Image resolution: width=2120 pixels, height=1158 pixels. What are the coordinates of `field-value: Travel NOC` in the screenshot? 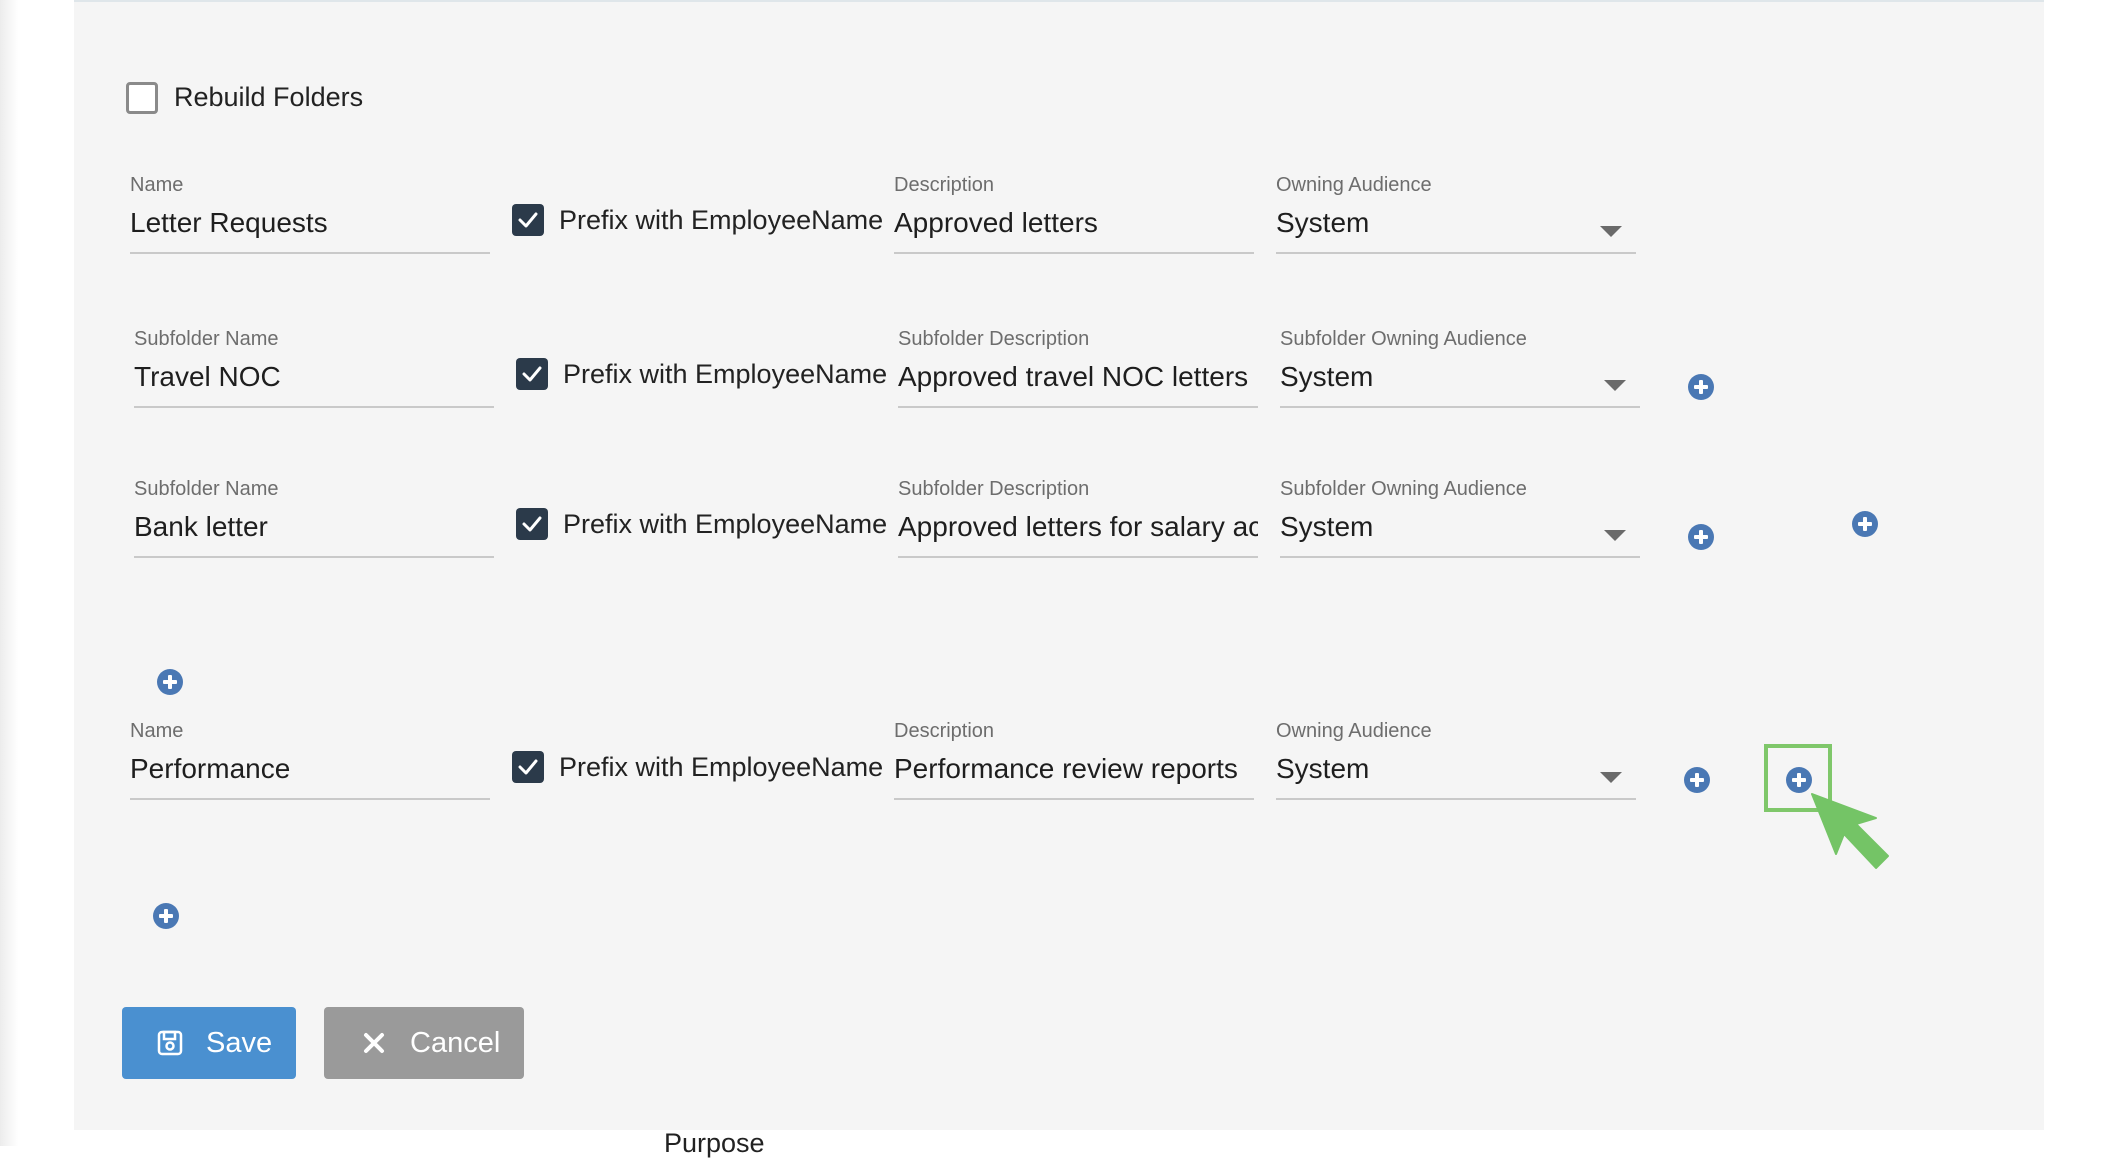 It's located at (207, 376).